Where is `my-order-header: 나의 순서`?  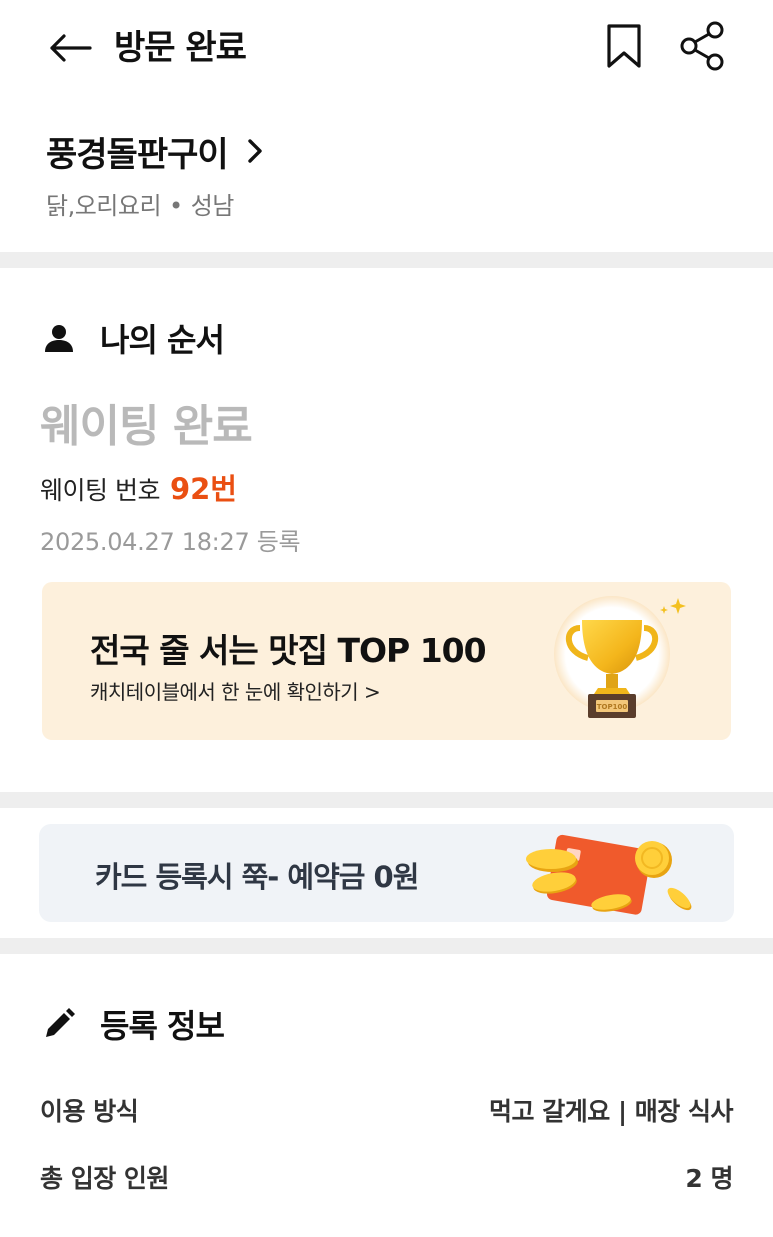 my-order-header: 나의 순서 is located at coordinates (133, 338).